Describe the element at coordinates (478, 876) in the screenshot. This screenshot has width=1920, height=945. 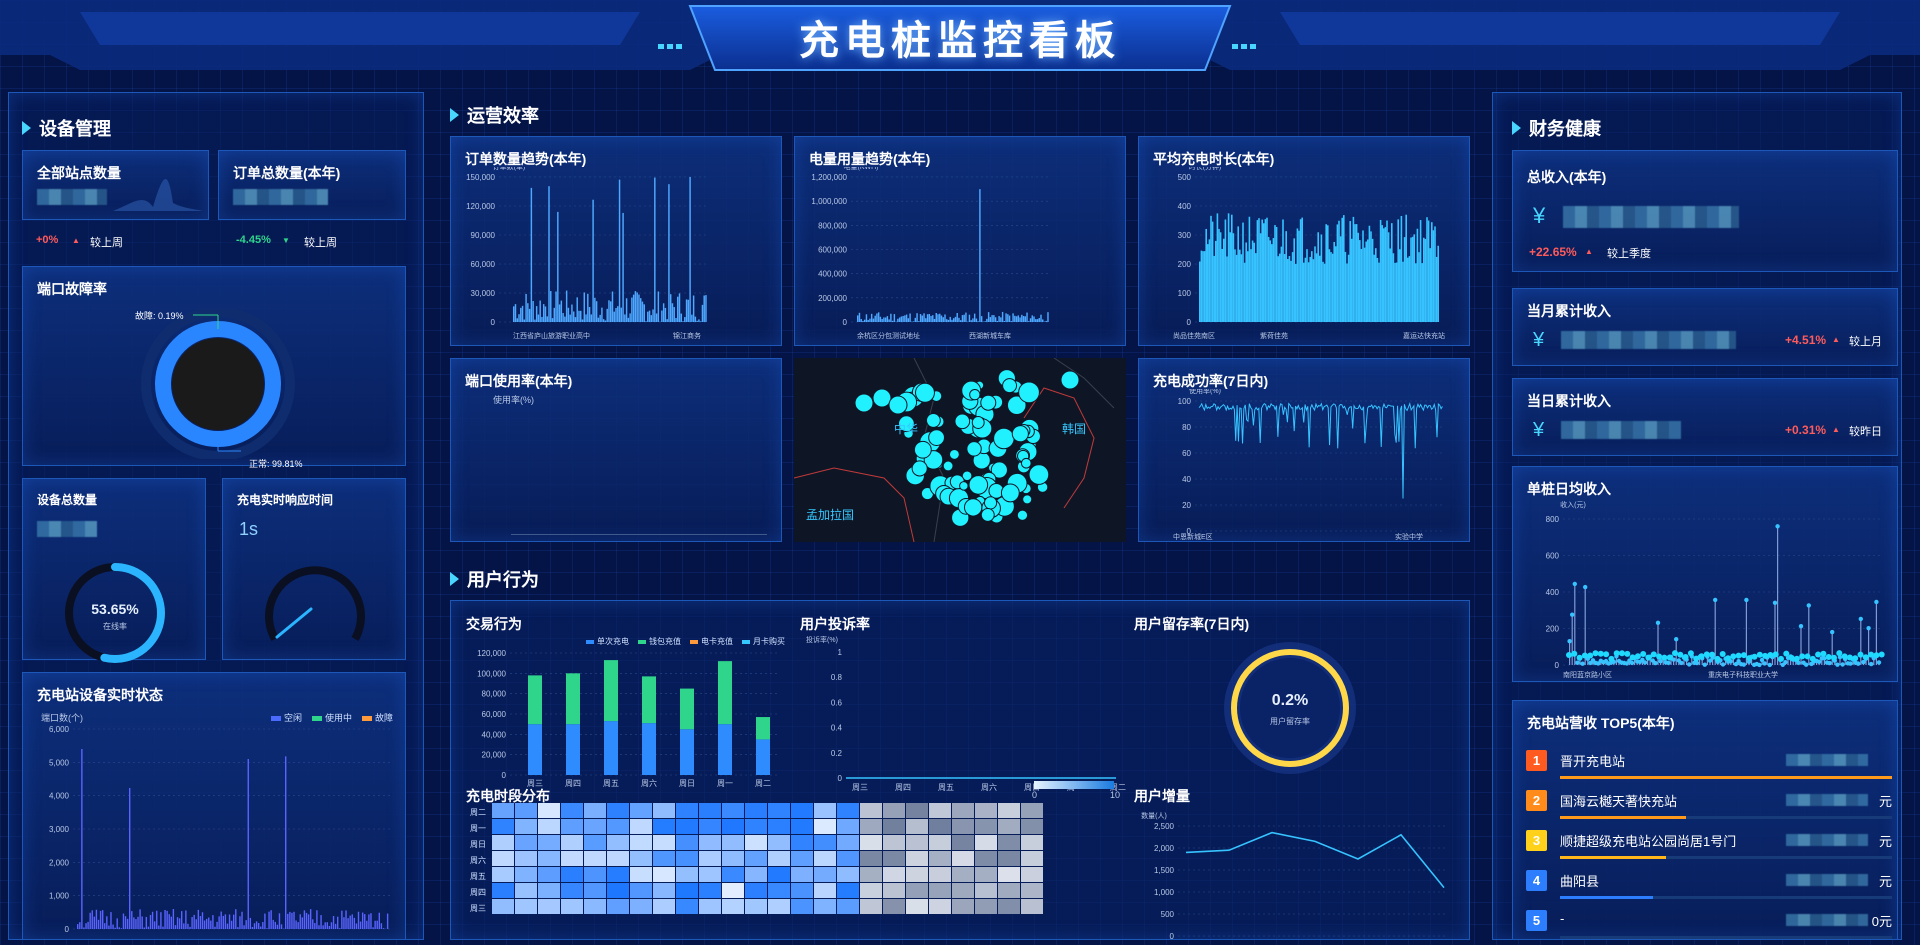
I see `heatmap-row-label: 周五` at that location.